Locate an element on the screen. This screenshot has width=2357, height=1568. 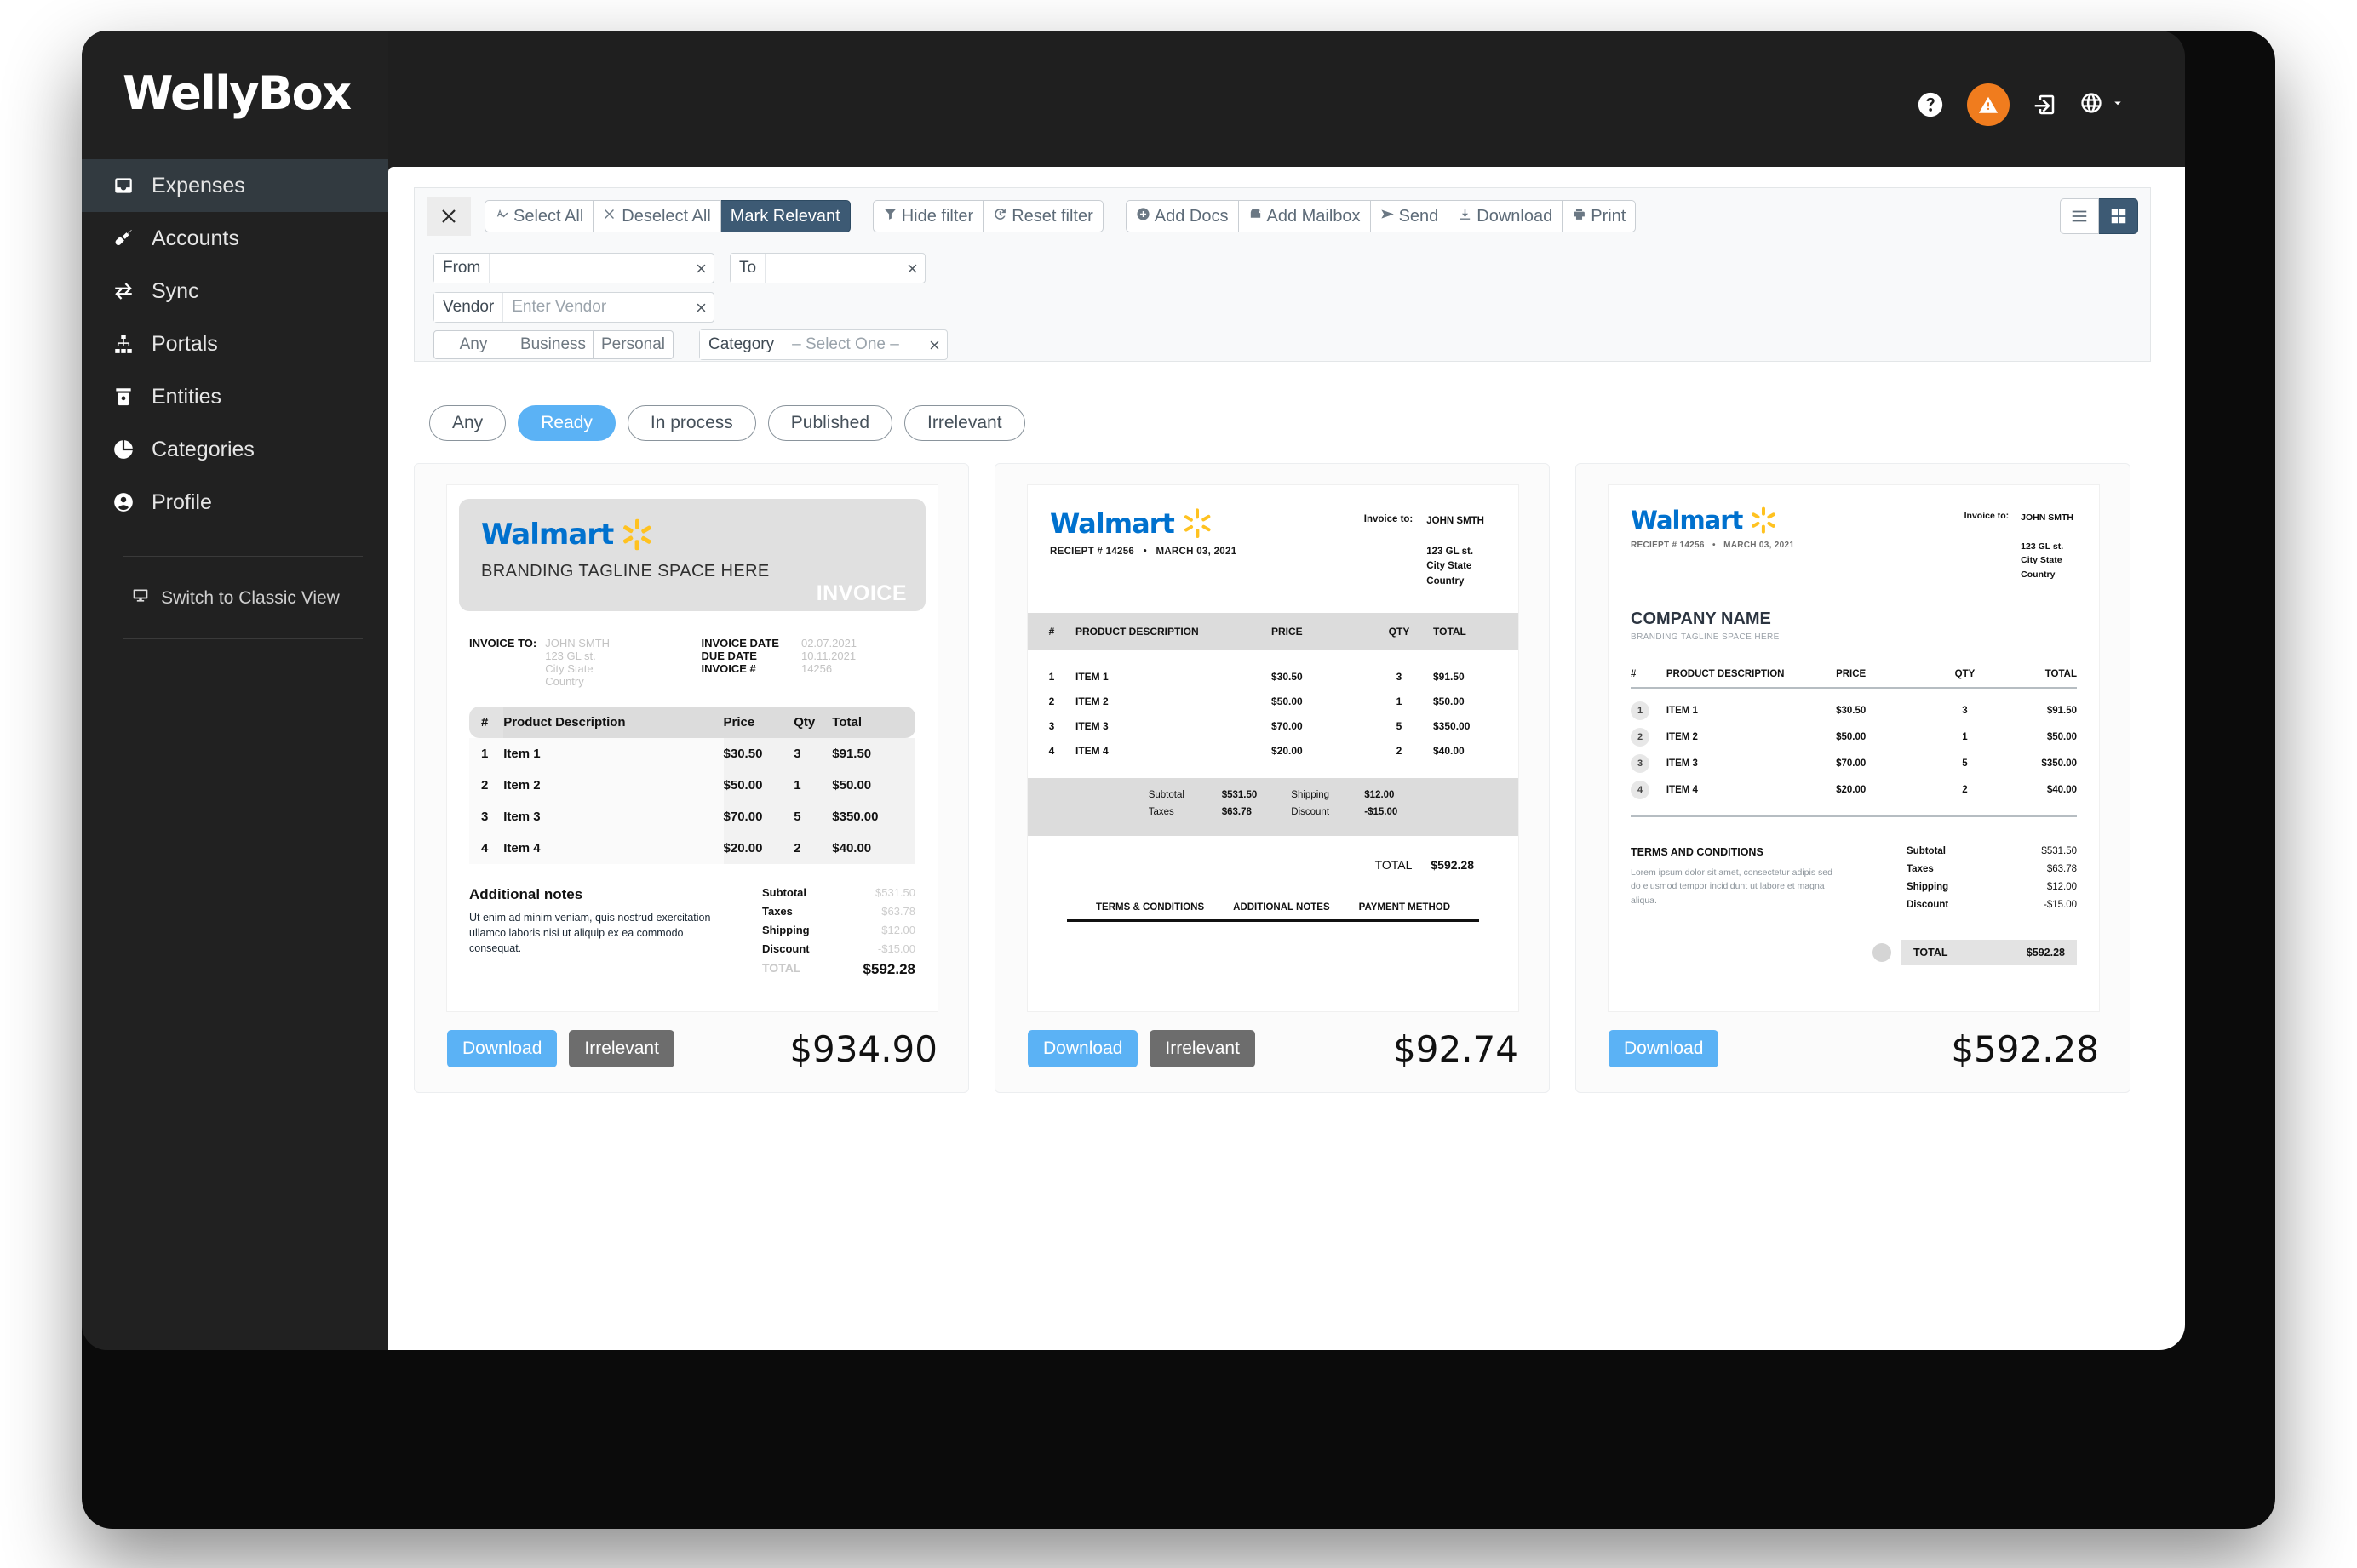
pill-in-process: In process is located at coordinates (691, 423).